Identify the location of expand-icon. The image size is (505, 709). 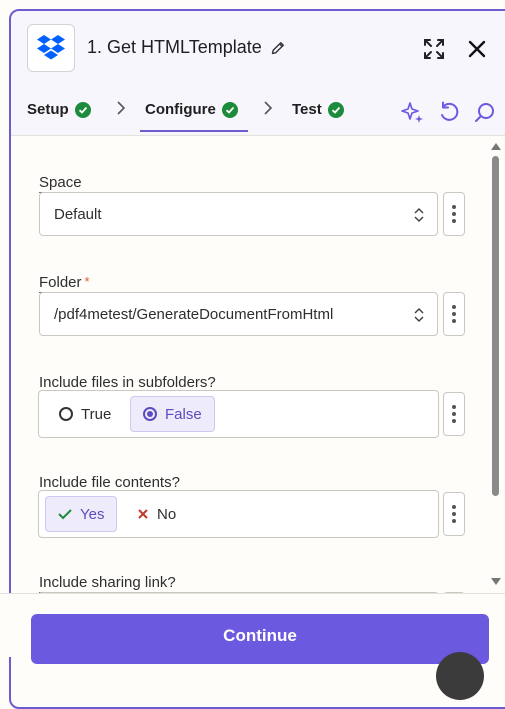
(434, 49).